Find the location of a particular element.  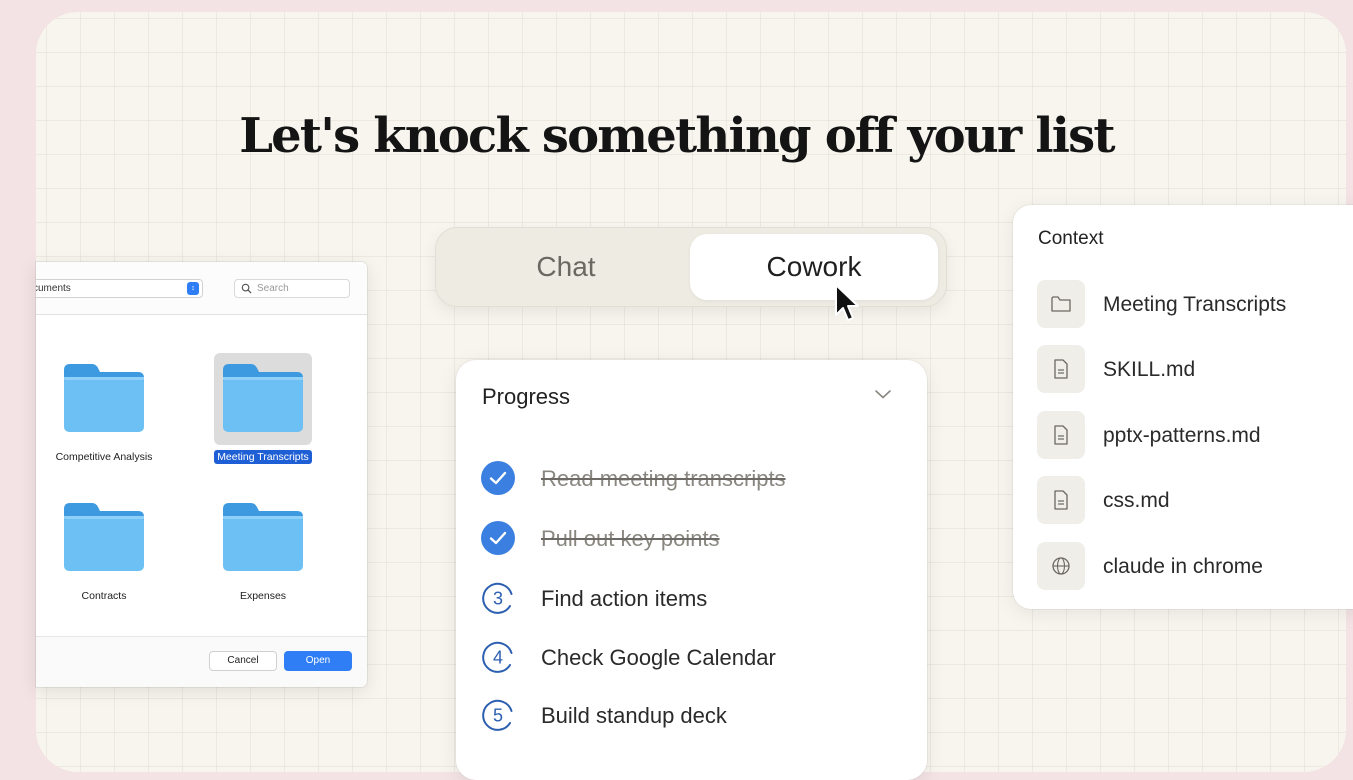

mouse-pointer-icon is located at coordinates (847, 302).